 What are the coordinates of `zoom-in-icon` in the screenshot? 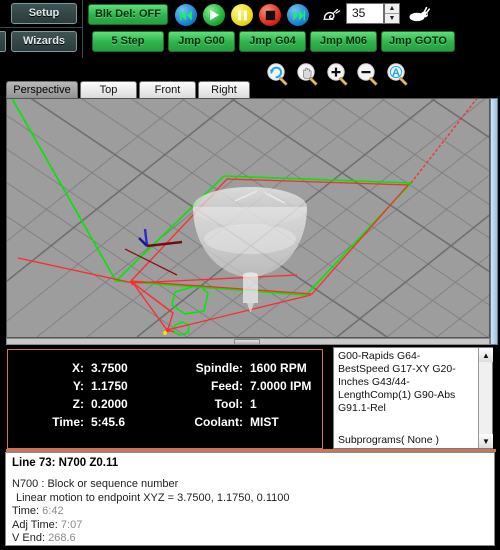 It's located at (339, 75).